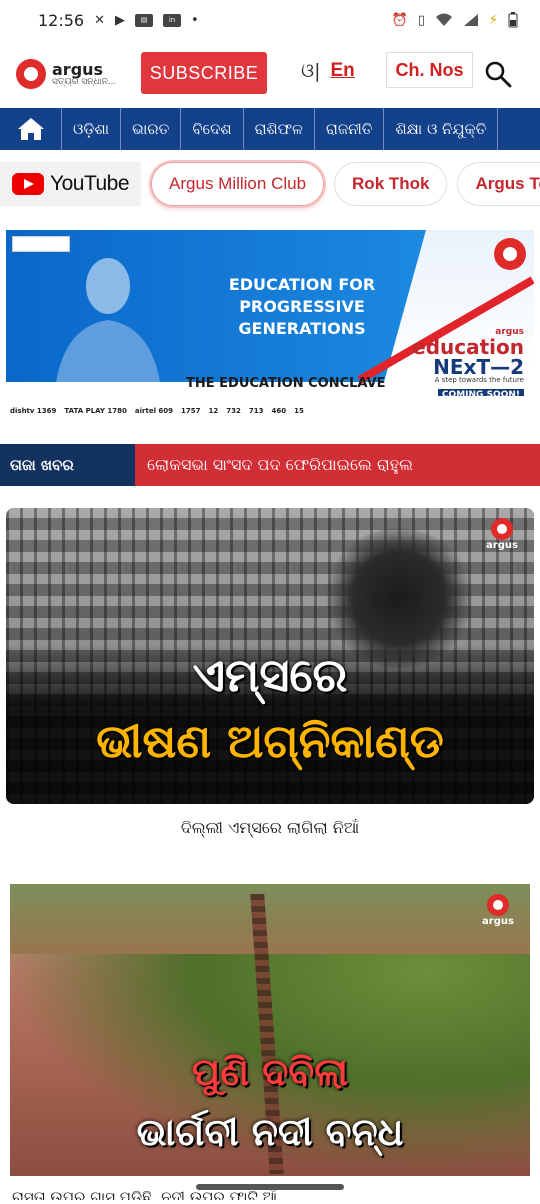 Image resolution: width=540 pixels, height=1204 pixels. I want to click on breaking-news-text: ଲୋକସଭା ସାଂସଦ ପଦ ଫେରିପାଇଲେ ରାହୁଲ, so click(337, 465).